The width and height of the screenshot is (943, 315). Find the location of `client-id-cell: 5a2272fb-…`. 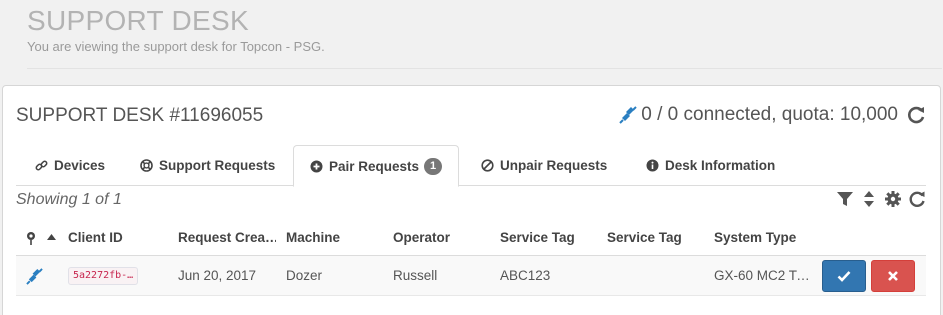

client-id-cell: 5a2272fb-… is located at coordinates (120, 276).